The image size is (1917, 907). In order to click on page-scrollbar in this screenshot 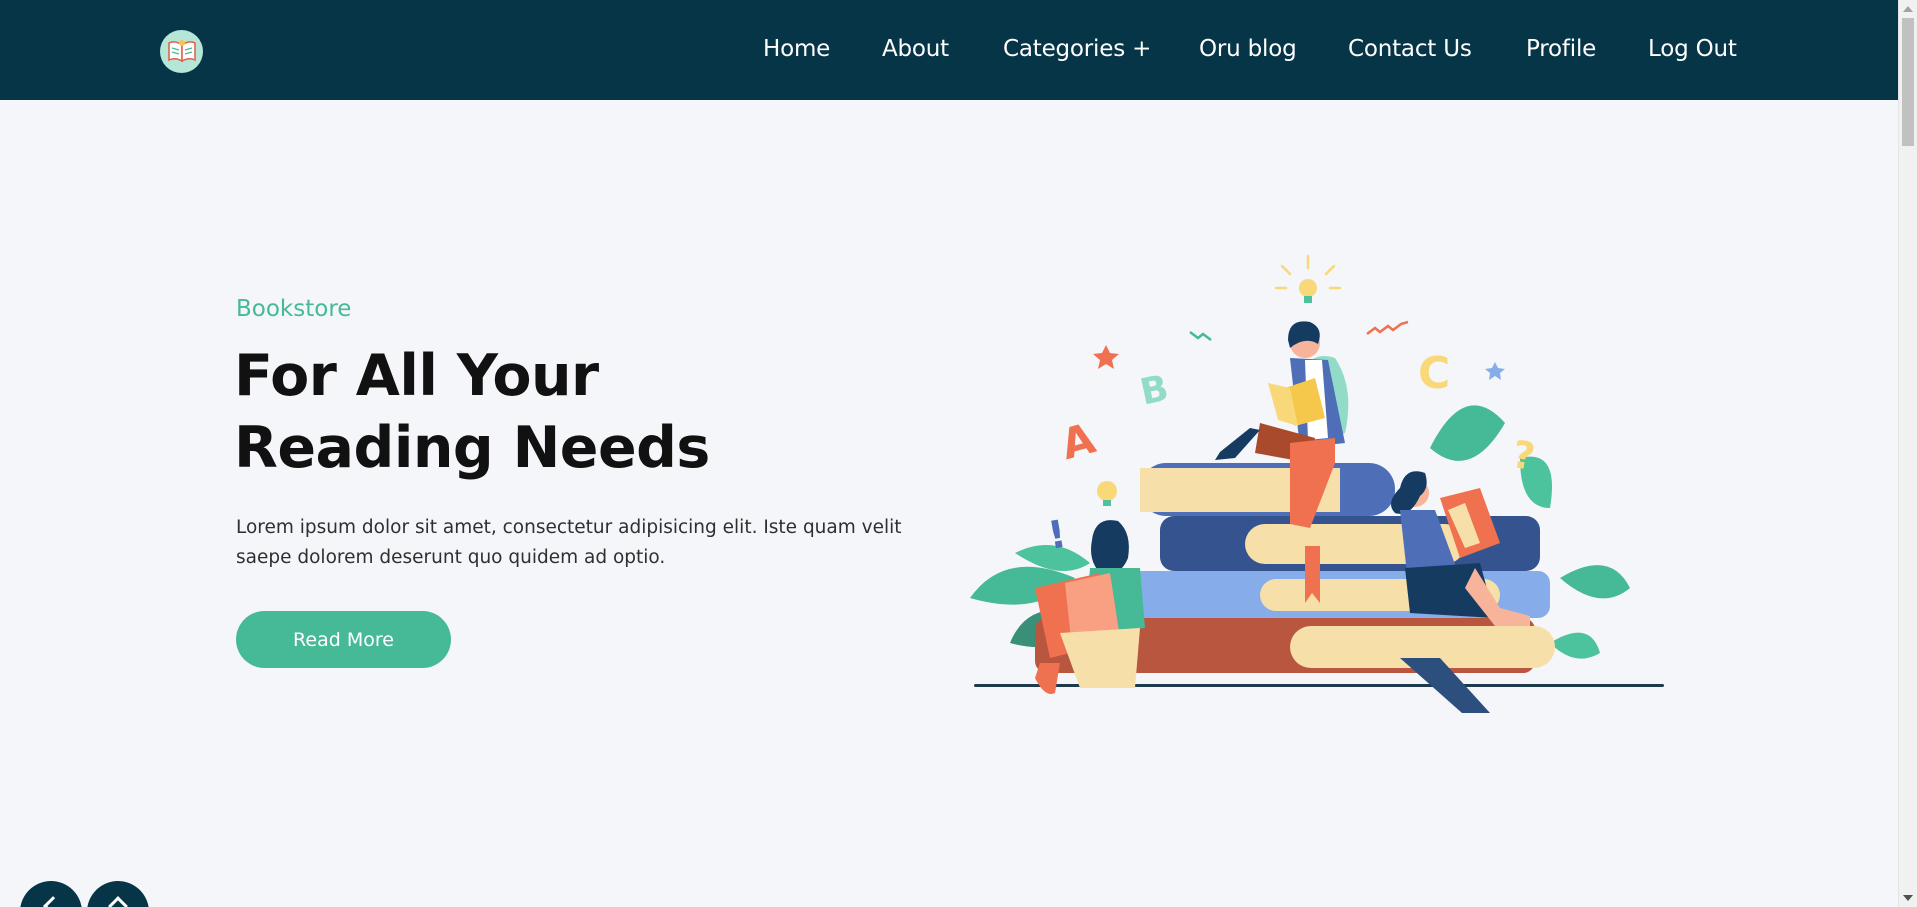, I will do `click(1907, 453)`.